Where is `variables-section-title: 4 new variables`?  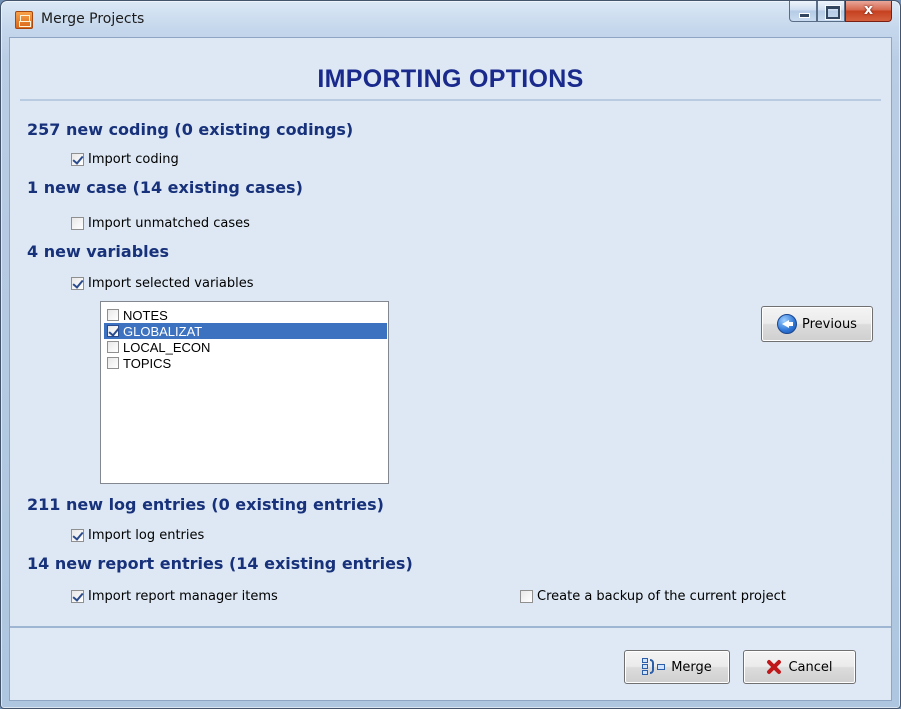
variables-section-title: 4 new variables is located at coordinates (98, 251).